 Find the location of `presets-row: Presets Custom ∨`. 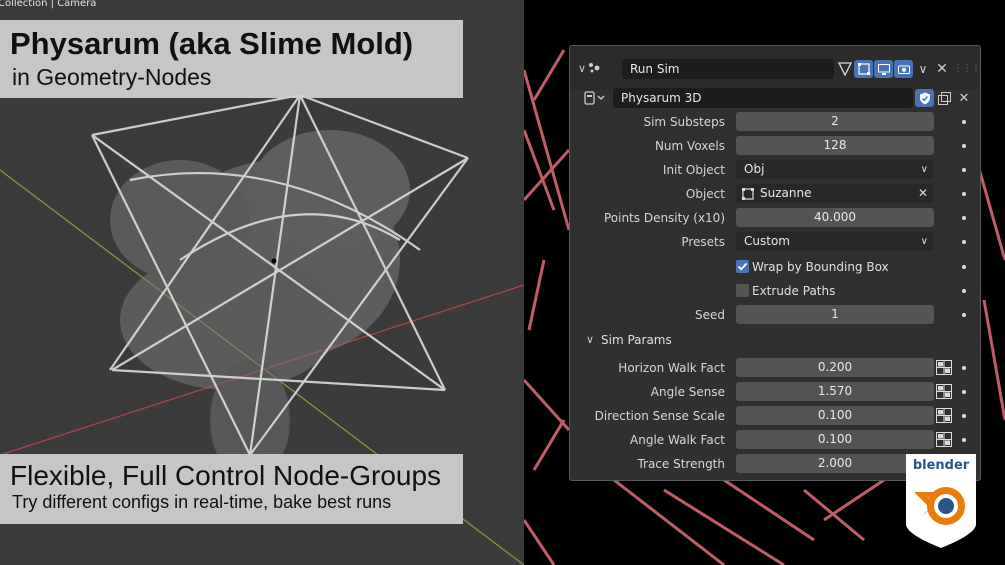

presets-row: Presets Custom ∨ is located at coordinates (775, 242).